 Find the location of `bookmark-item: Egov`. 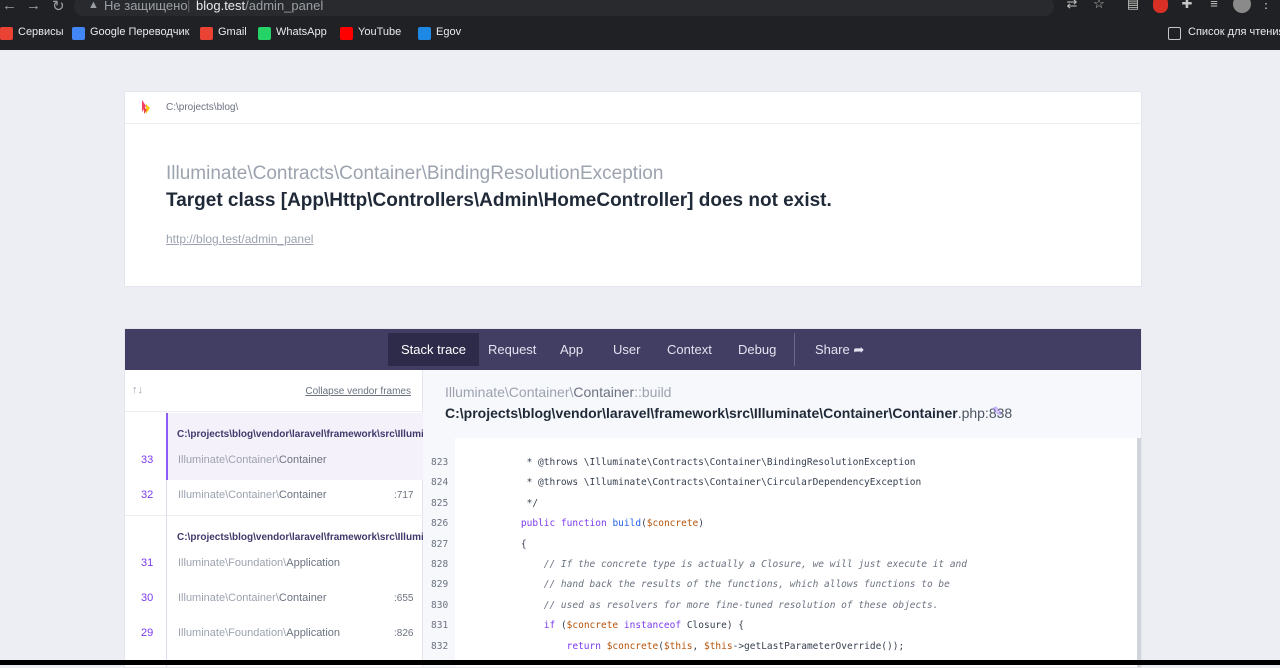

bookmark-item: Egov is located at coordinates (448, 32).